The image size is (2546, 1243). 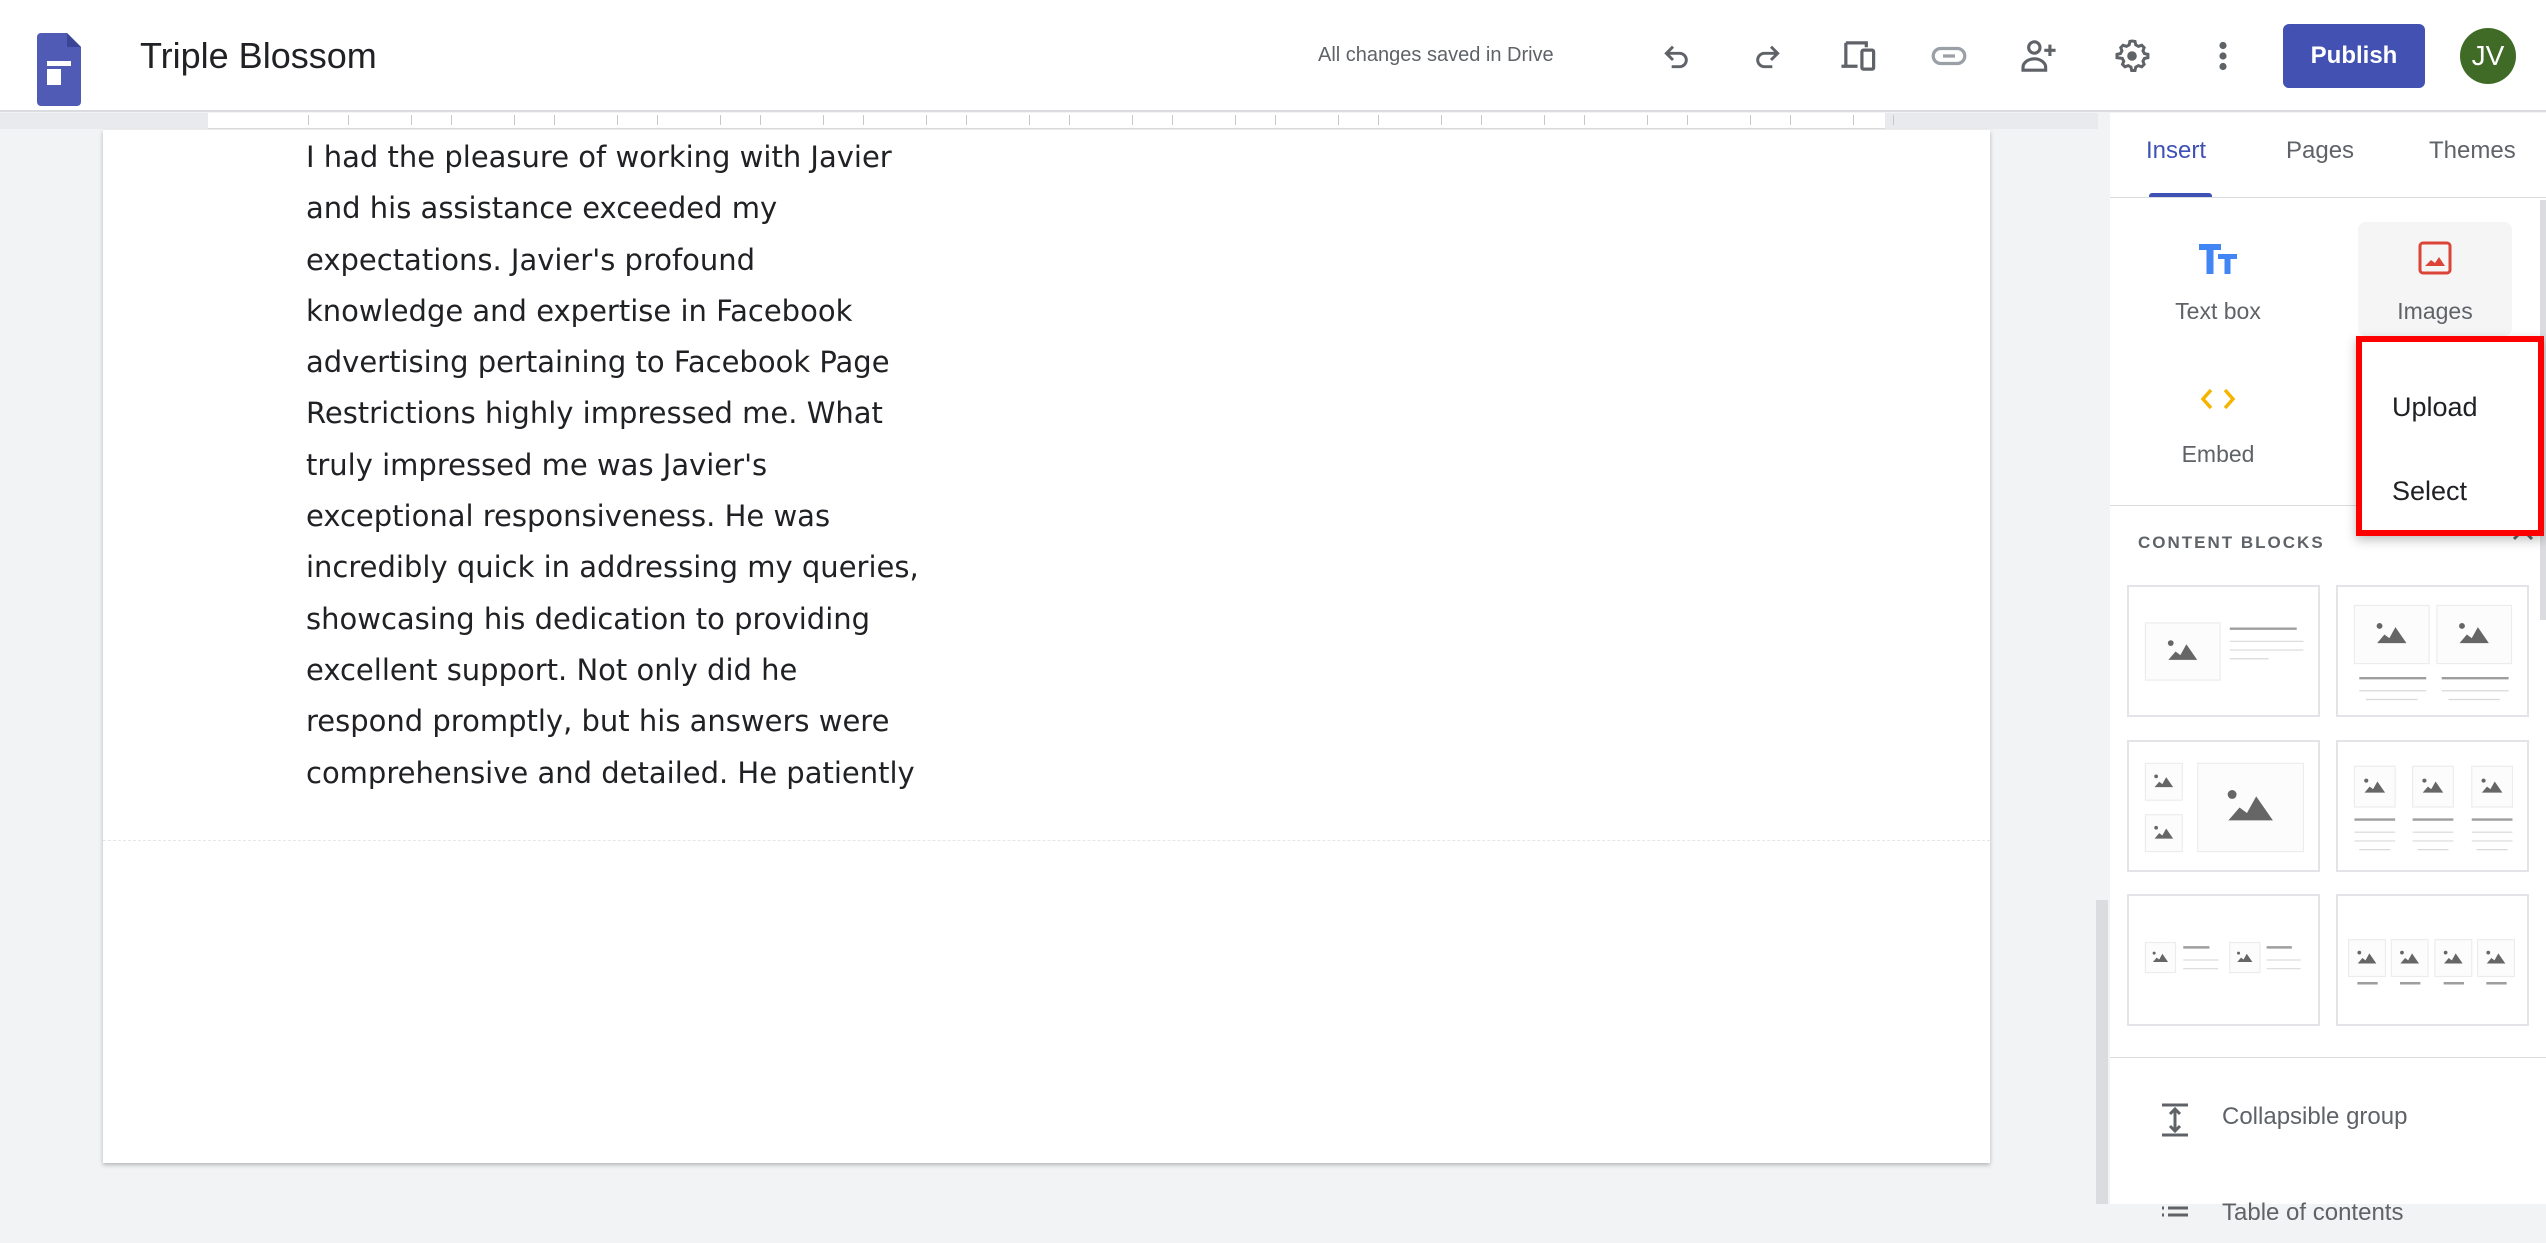 I want to click on site-title: Triple Blossom, so click(x=258, y=56).